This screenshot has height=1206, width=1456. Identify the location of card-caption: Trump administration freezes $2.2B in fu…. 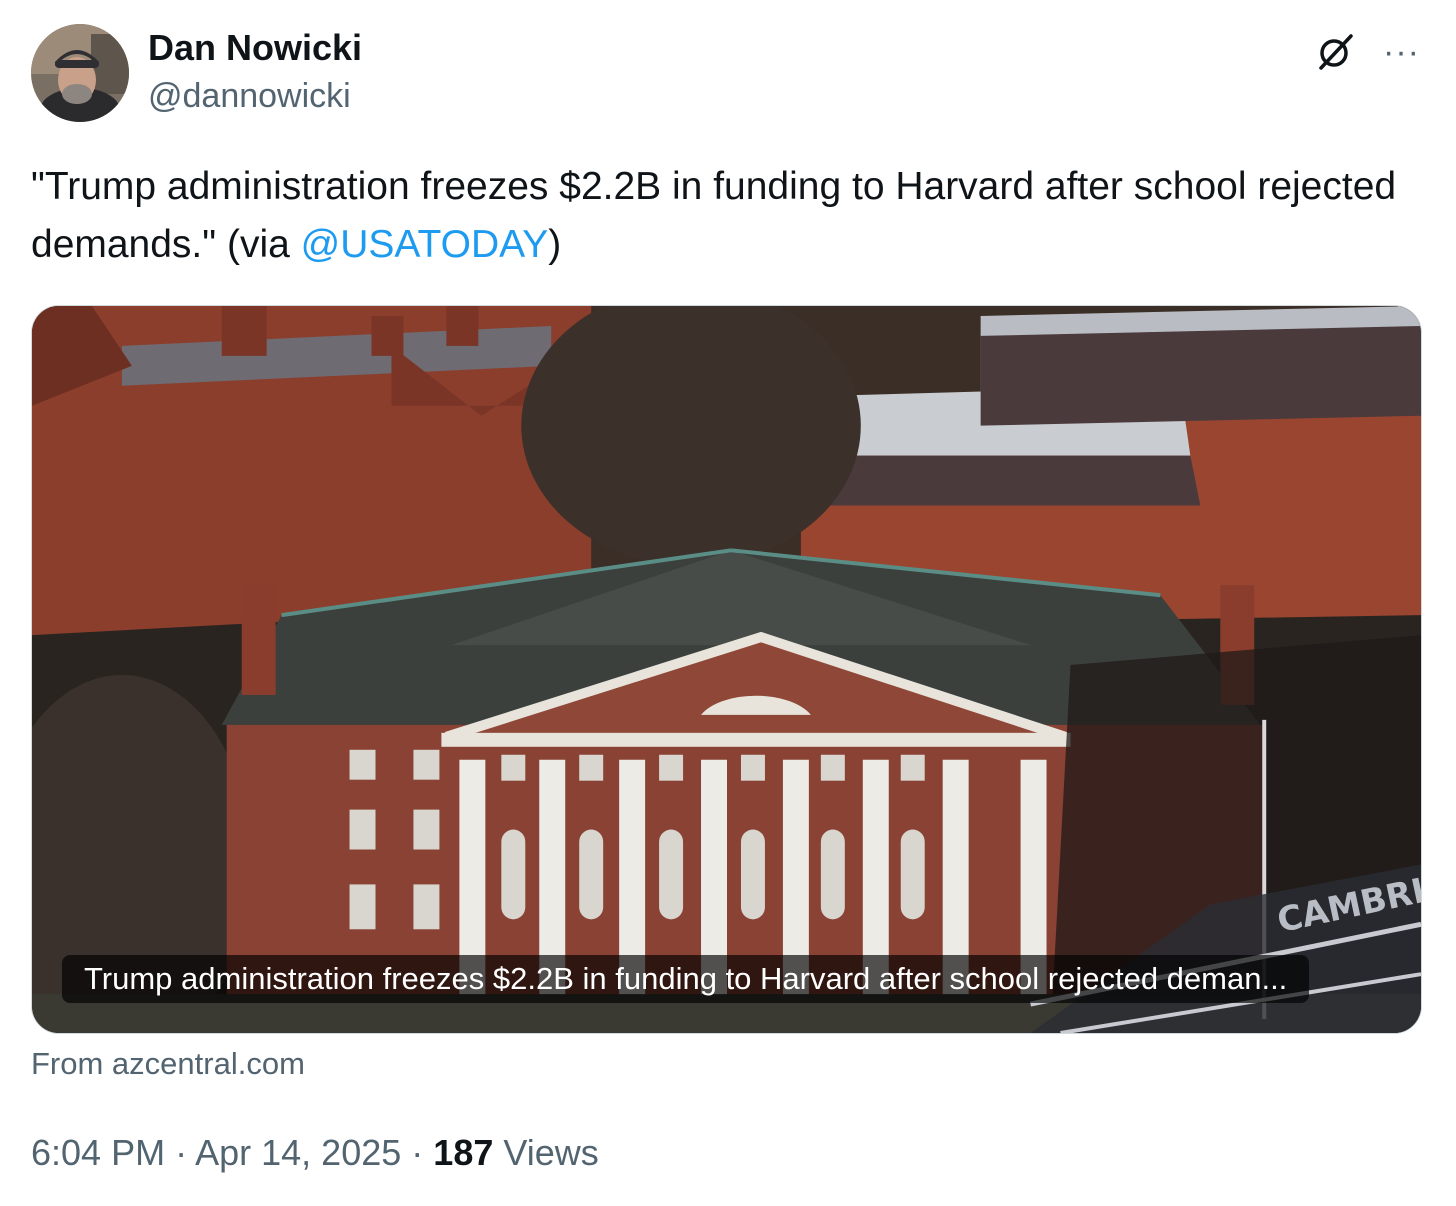
(686, 979).